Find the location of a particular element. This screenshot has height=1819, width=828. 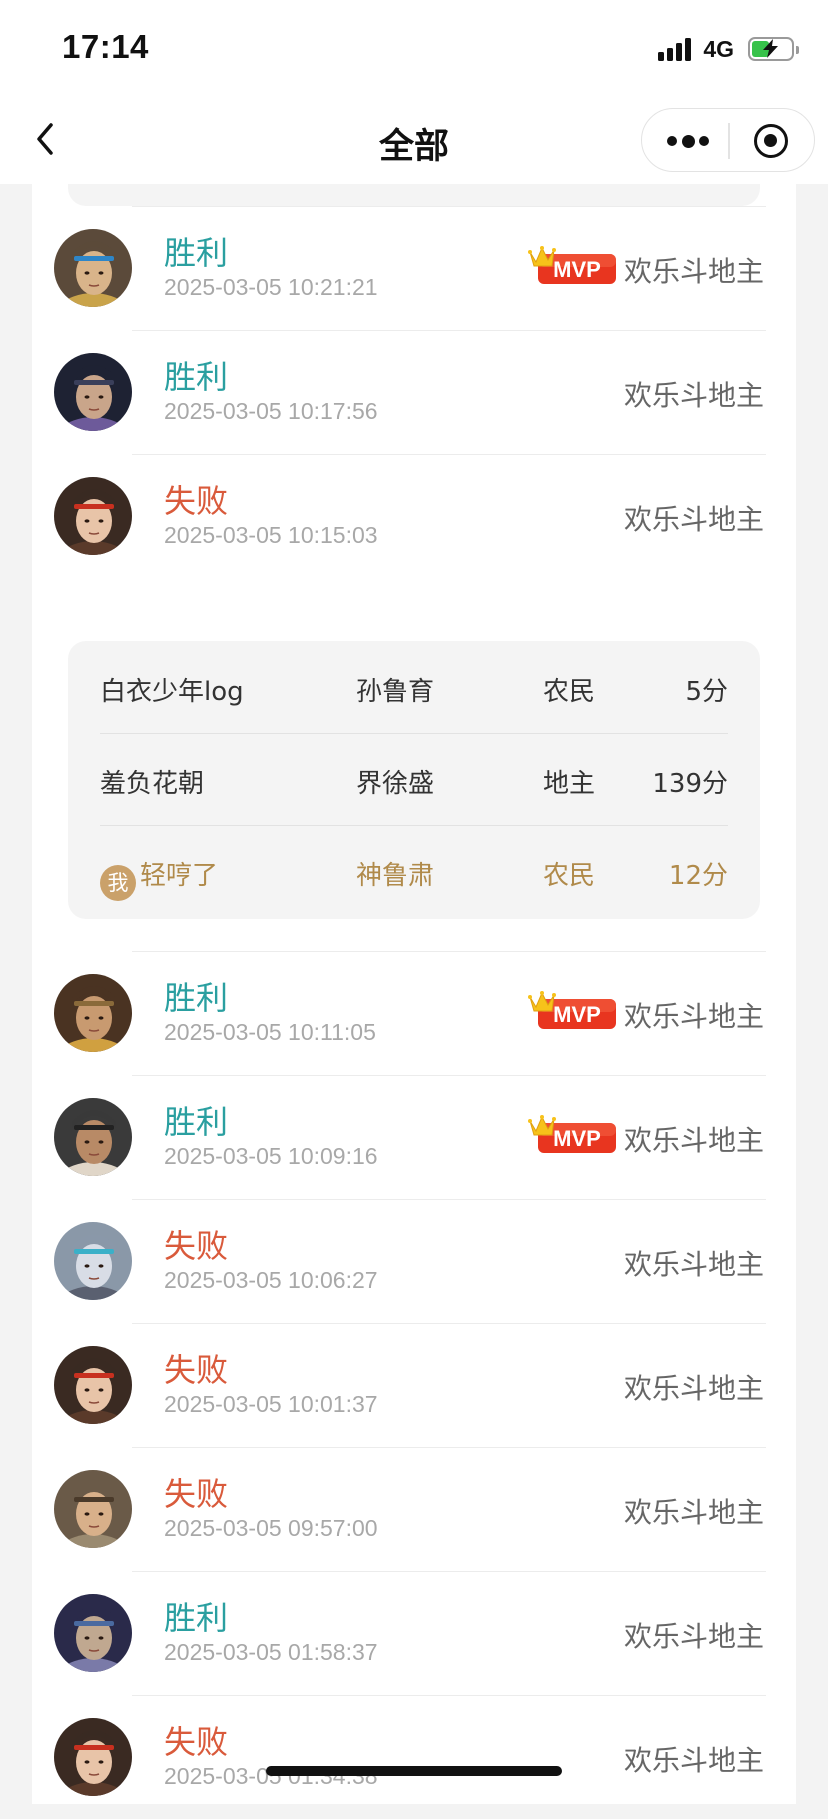

game-record-row: 失败 2025-03-05 10:01:37 欢乐斗地主 is located at coordinates (414, 1385).